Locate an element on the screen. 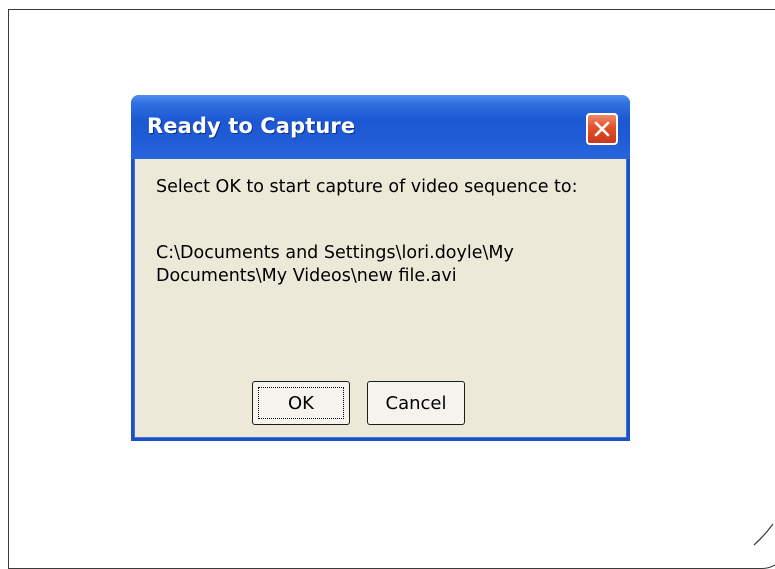  ok-button: OK is located at coordinates (301, 403).